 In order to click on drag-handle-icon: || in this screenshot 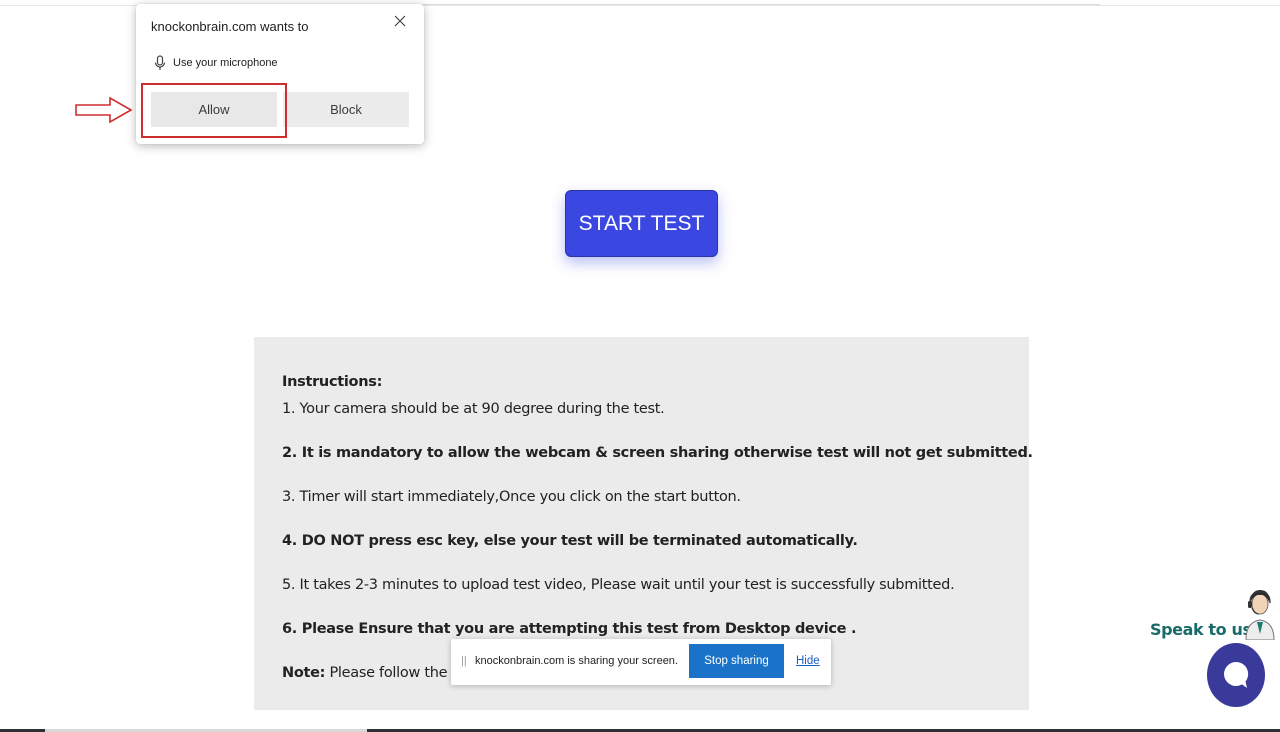, I will do `click(464, 661)`.